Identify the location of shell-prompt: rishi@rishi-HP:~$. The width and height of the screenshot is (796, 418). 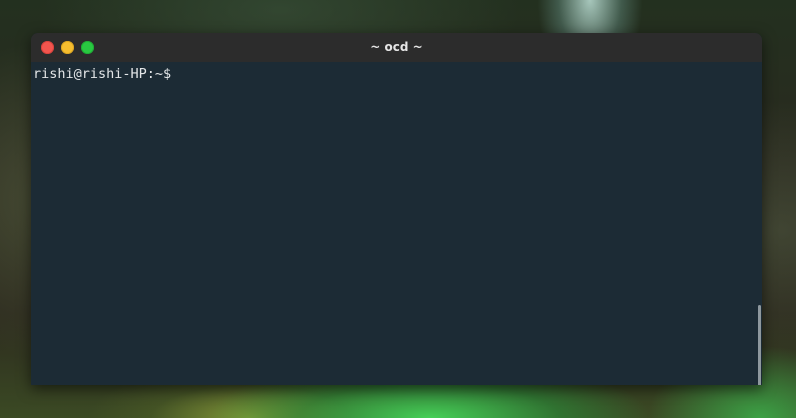
(102, 74).